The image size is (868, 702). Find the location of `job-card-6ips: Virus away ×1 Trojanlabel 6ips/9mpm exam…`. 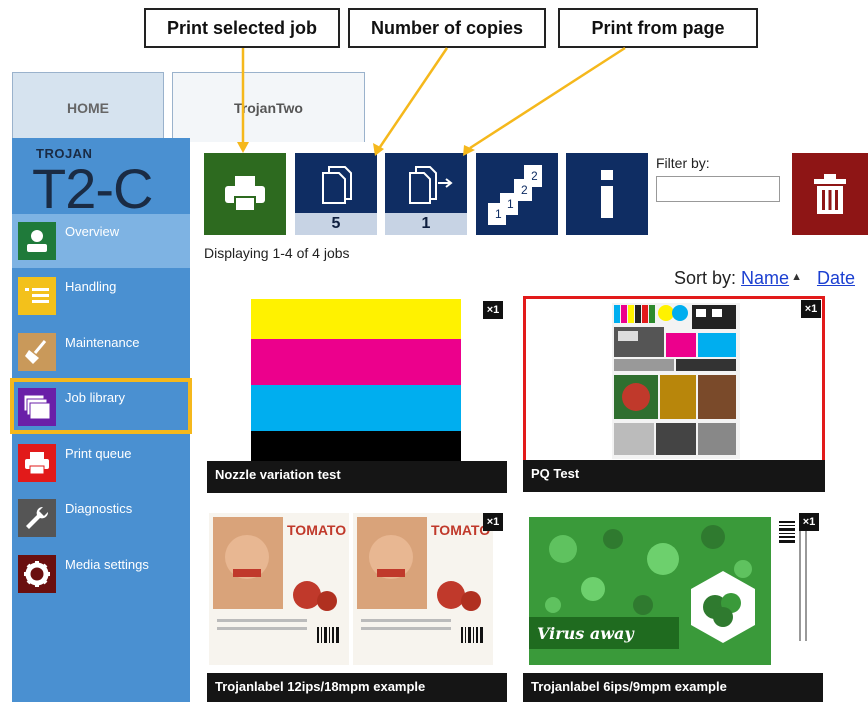

job-card-6ips: Virus away ×1 Trojanlabel 6ips/9mpm exam… is located at coordinates (673, 605).